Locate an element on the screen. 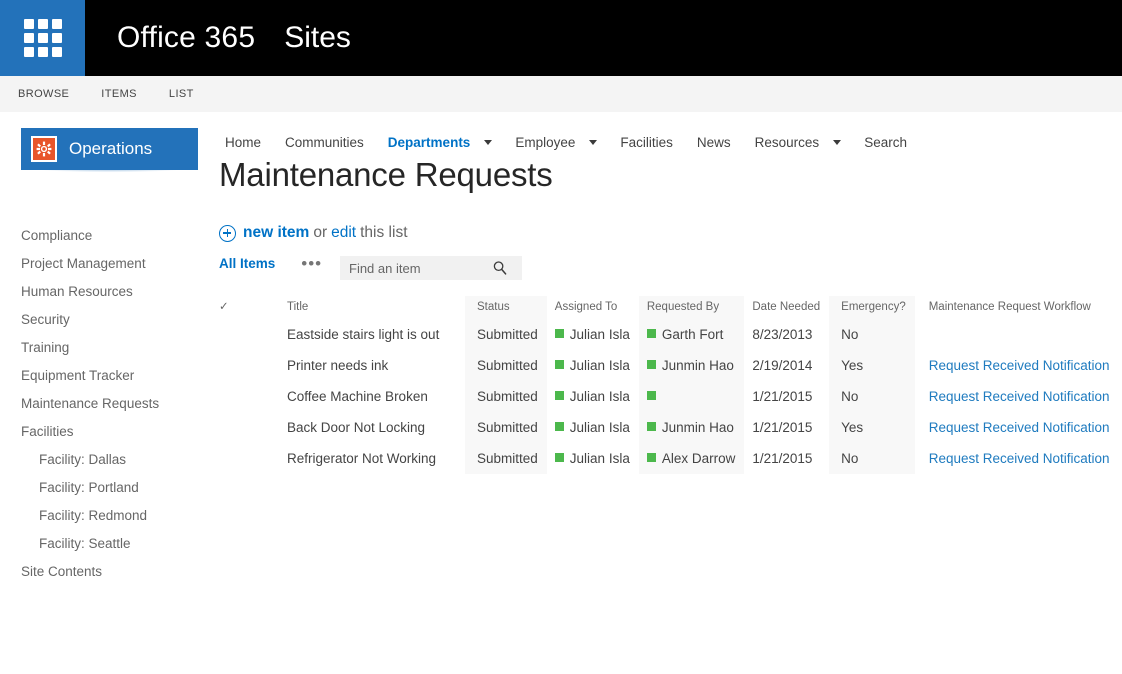 Image resolution: width=1122 pixels, height=674 pixels. cell-requested-by is located at coordinates (691, 396).